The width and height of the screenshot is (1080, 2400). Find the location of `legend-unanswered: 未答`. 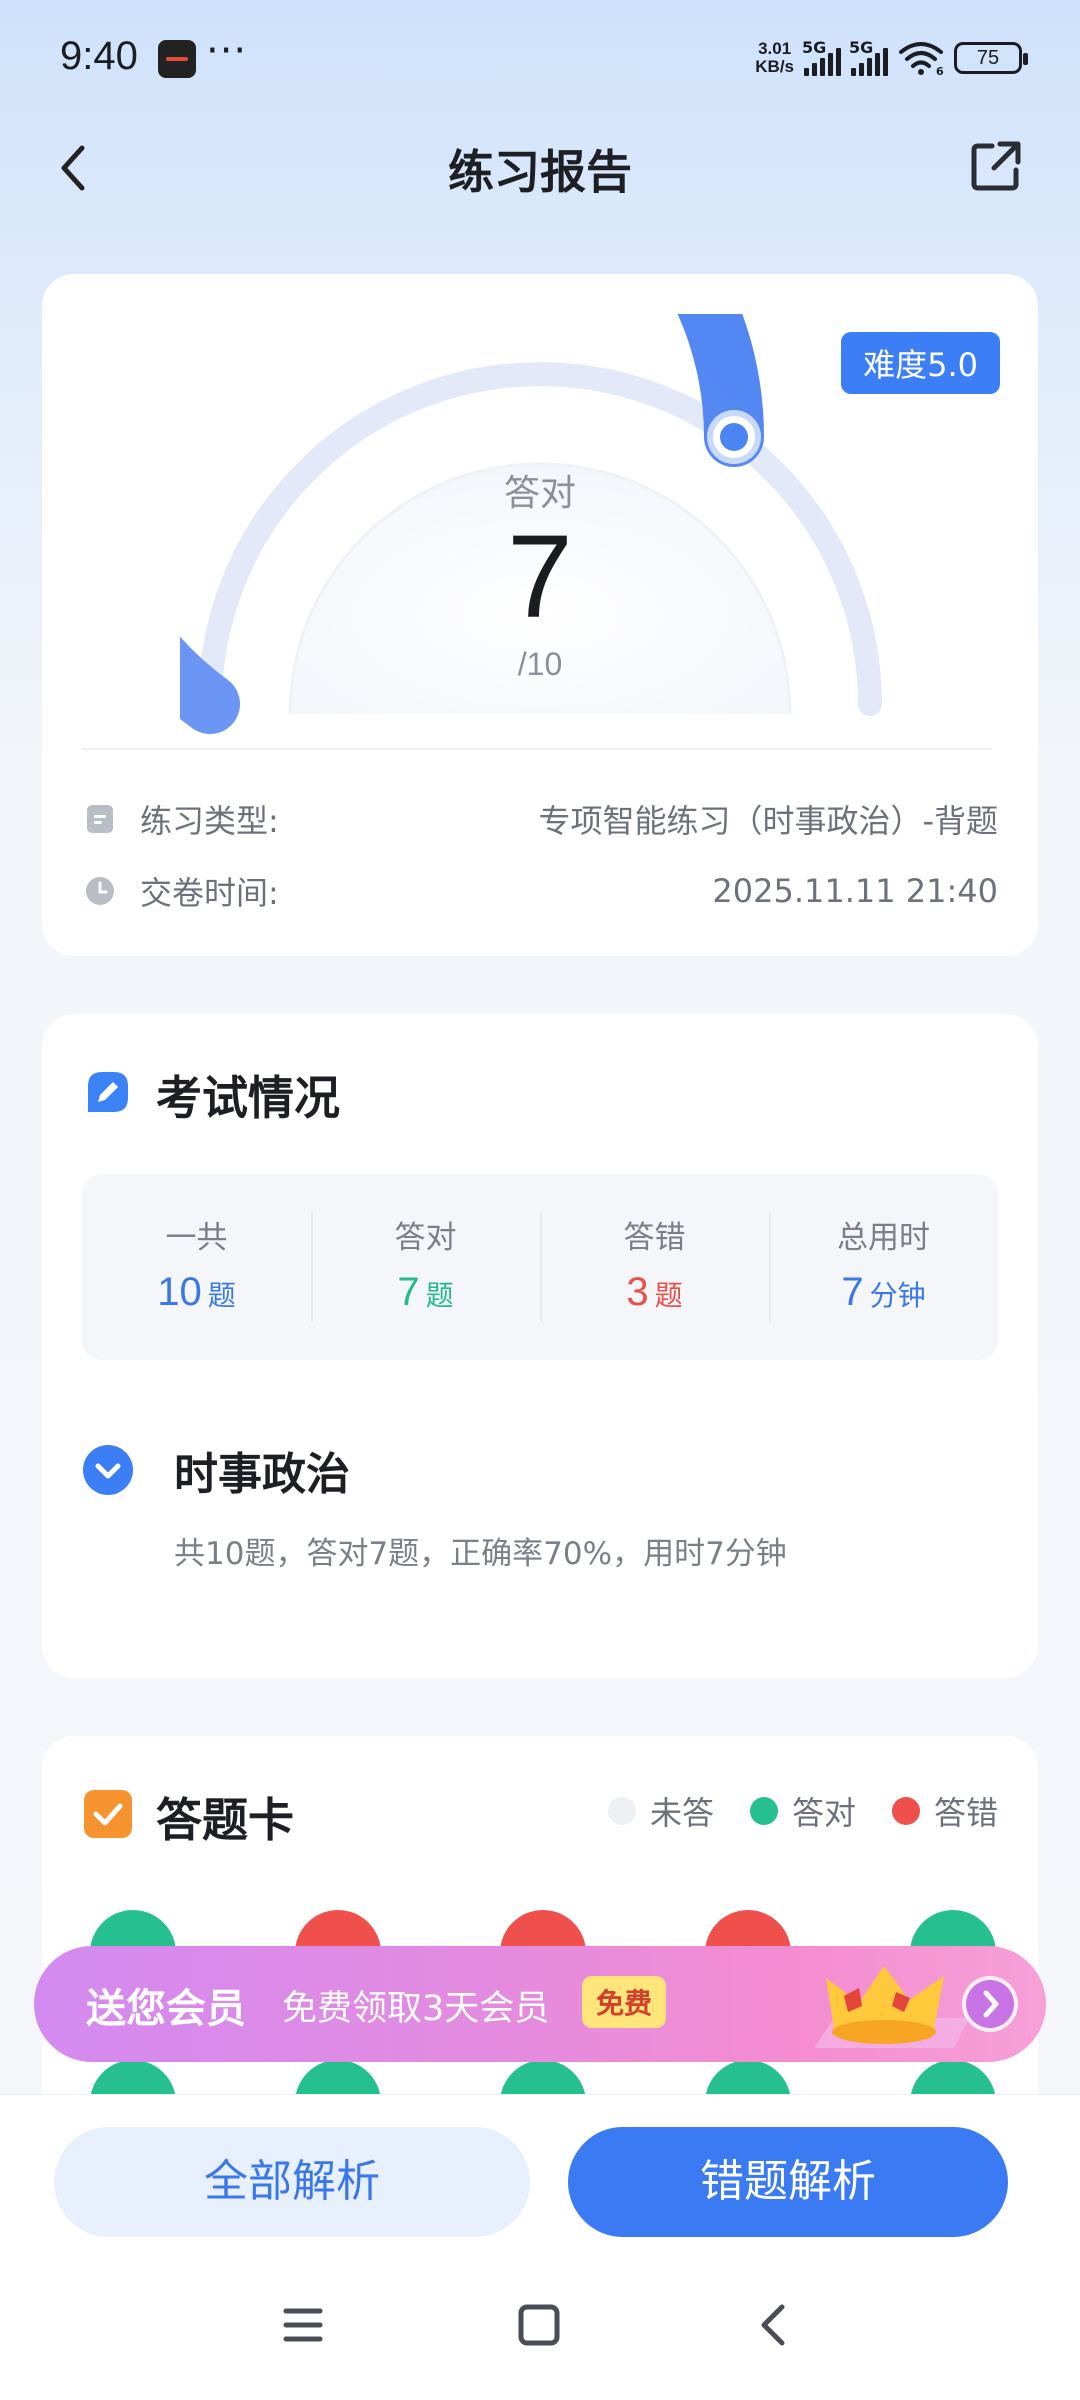

legend-unanswered: 未答 is located at coordinates (660, 1811).